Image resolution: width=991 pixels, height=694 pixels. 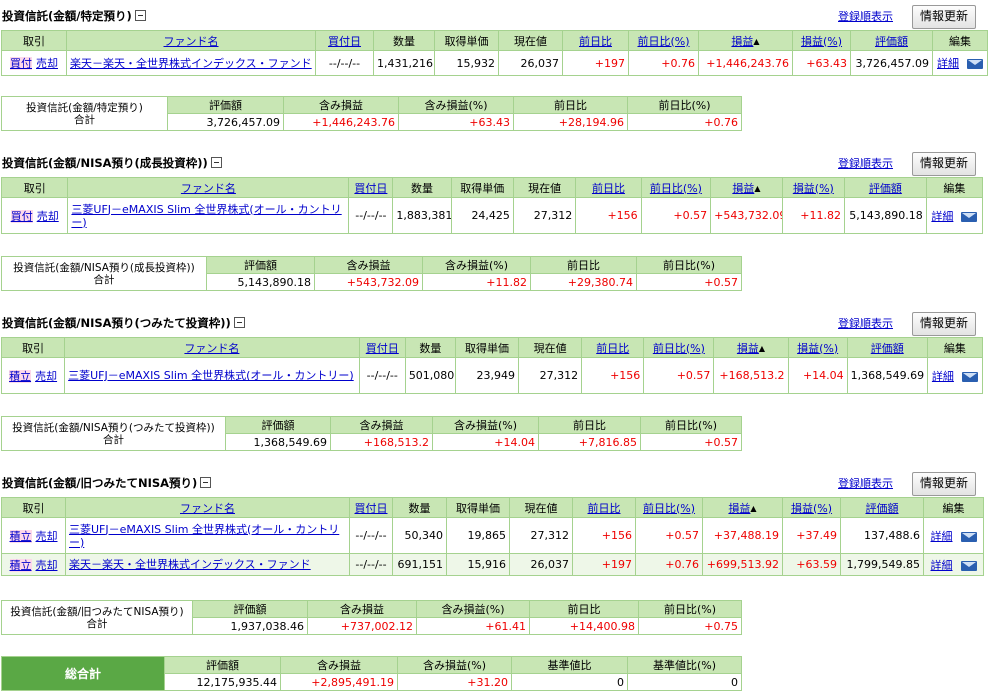 What do you see at coordinates (569, 665) in the screenshot?
I see `total-col-base: 基準値比` at bounding box center [569, 665].